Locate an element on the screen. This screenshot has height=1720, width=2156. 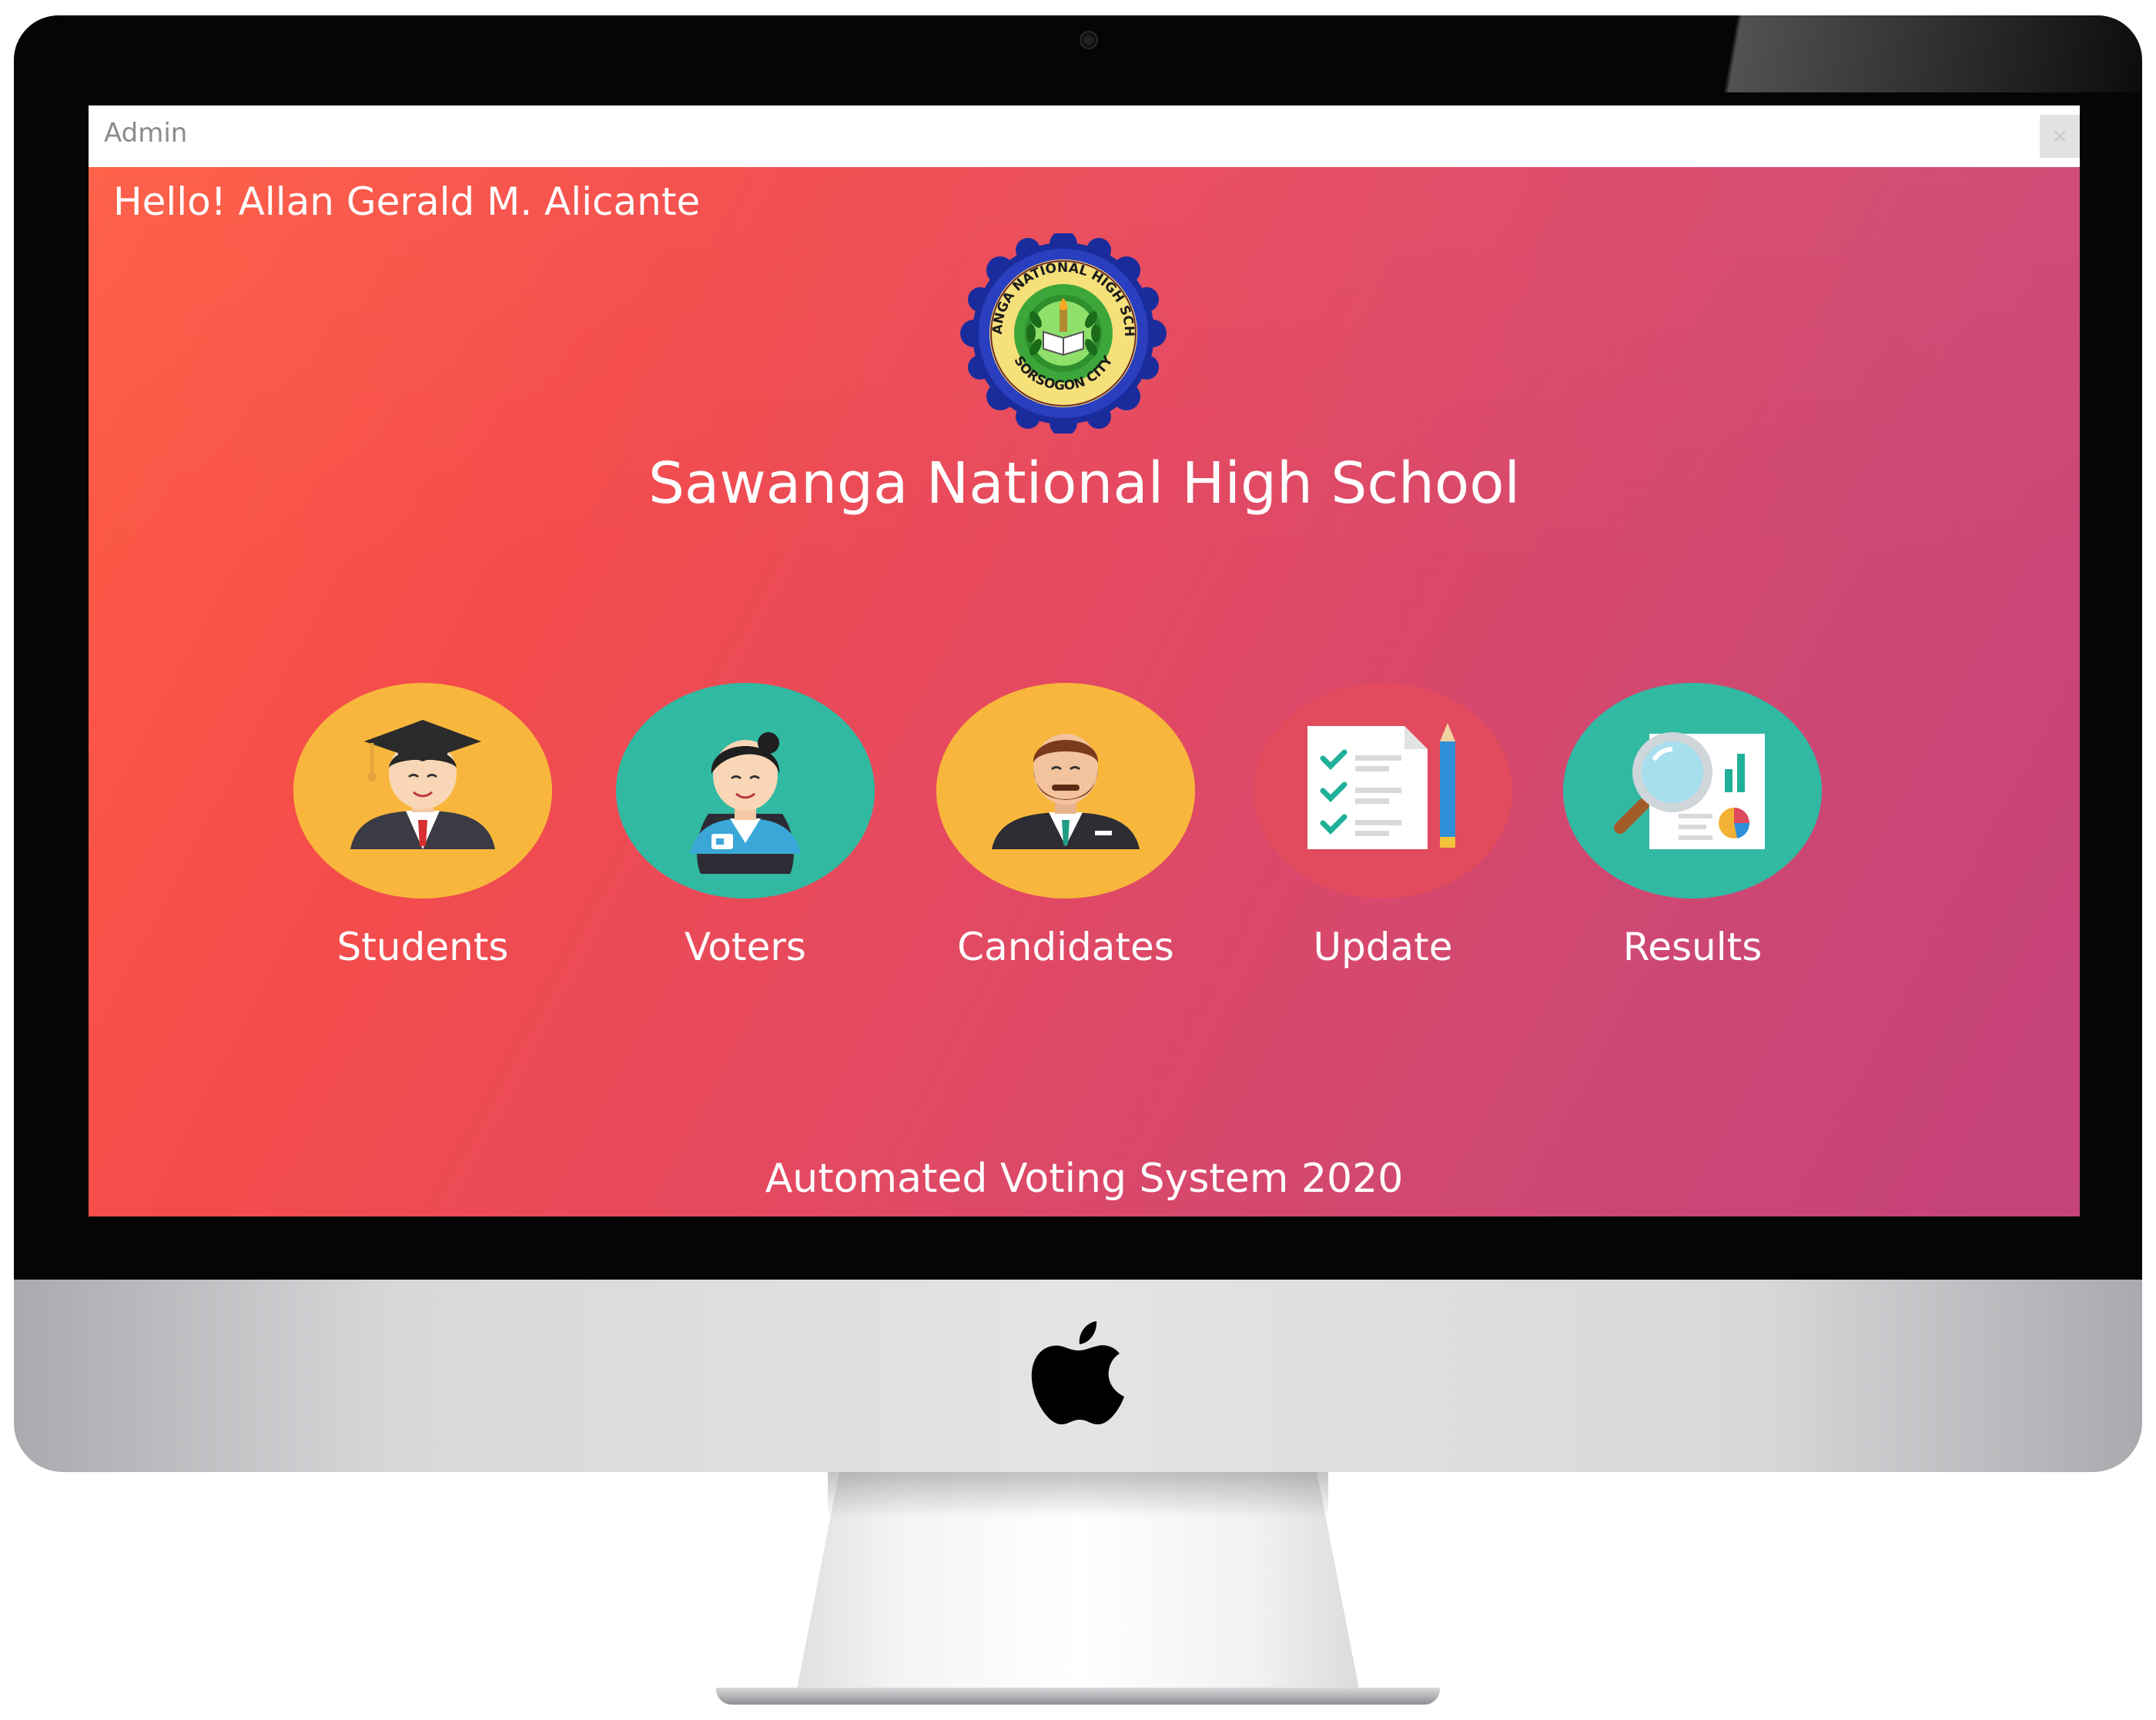
window-title: Admin is located at coordinates (146, 133).